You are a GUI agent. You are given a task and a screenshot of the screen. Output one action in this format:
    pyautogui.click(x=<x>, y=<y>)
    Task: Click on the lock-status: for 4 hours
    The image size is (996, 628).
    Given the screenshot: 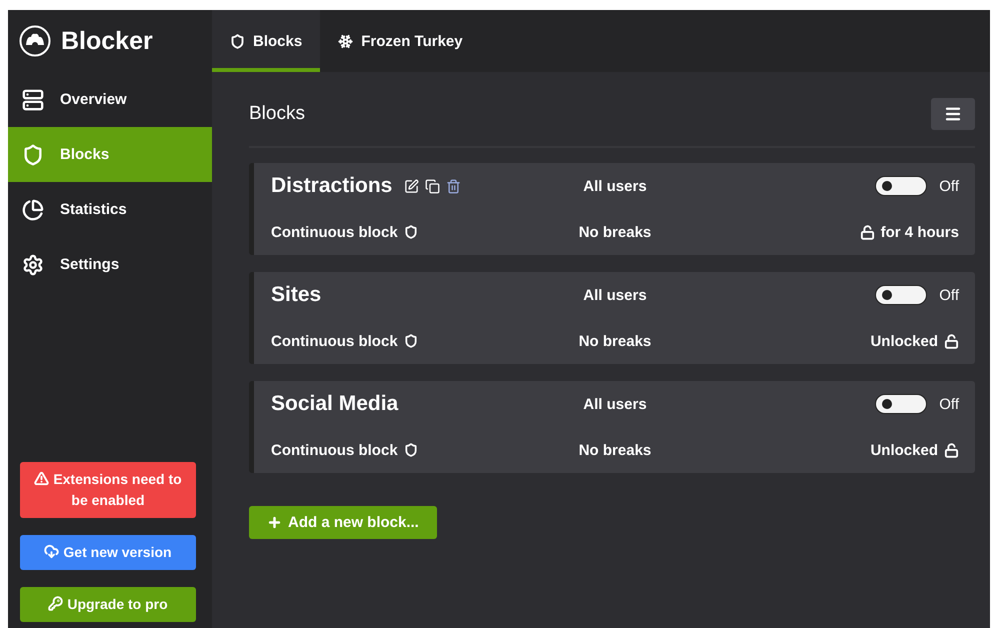 What is the action you would take?
    pyautogui.click(x=919, y=232)
    